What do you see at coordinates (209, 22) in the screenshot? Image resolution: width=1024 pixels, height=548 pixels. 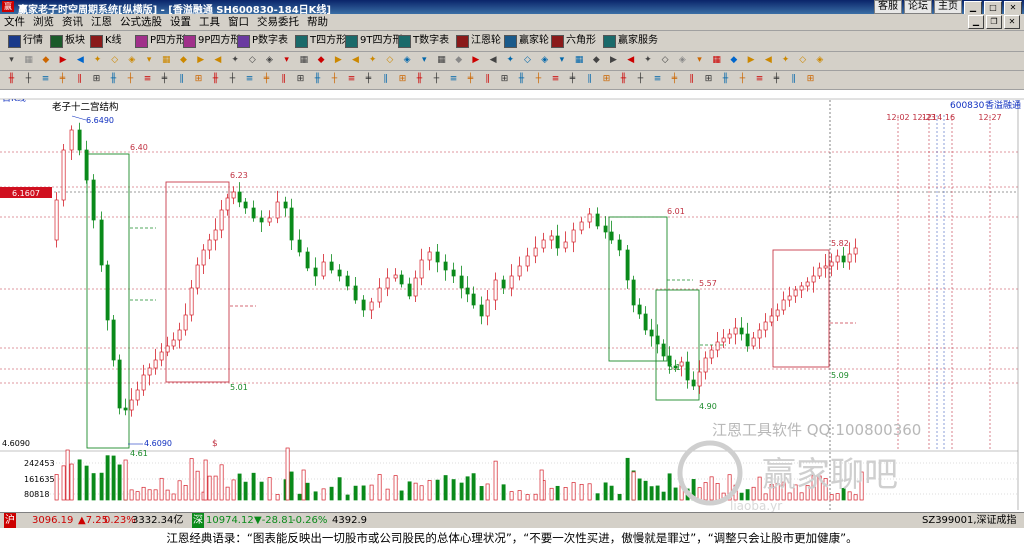 I see `menu-tools: 工具` at bounding box center [209, 22].